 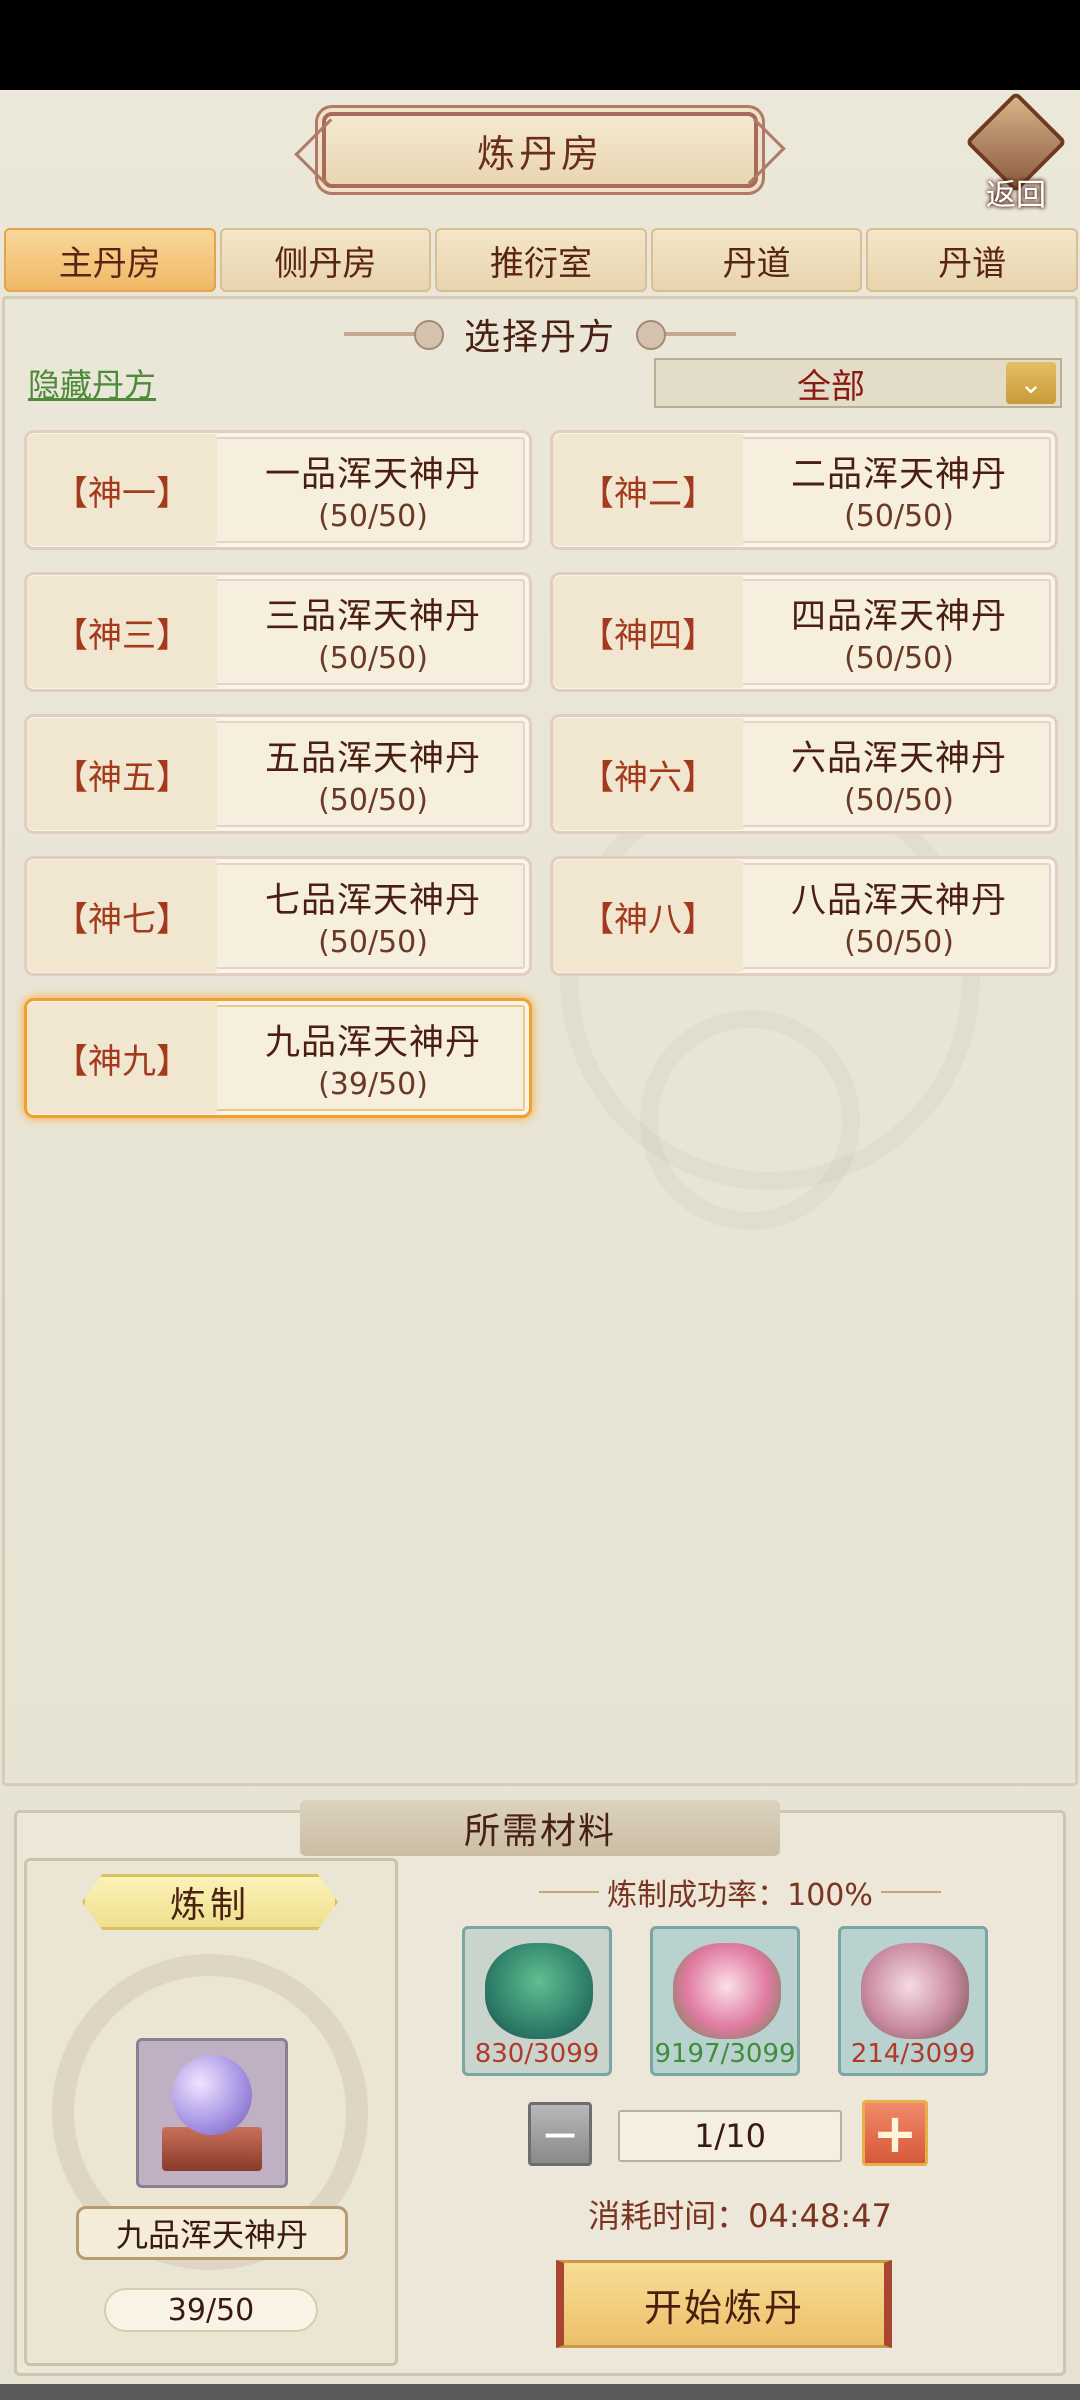 I want to click on blossom-branch-herb-icon, so click(x=915, y=1991).